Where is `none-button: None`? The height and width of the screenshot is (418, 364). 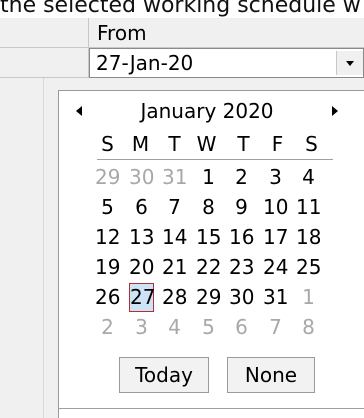 none-button: None is located at coordinates (271, 375).